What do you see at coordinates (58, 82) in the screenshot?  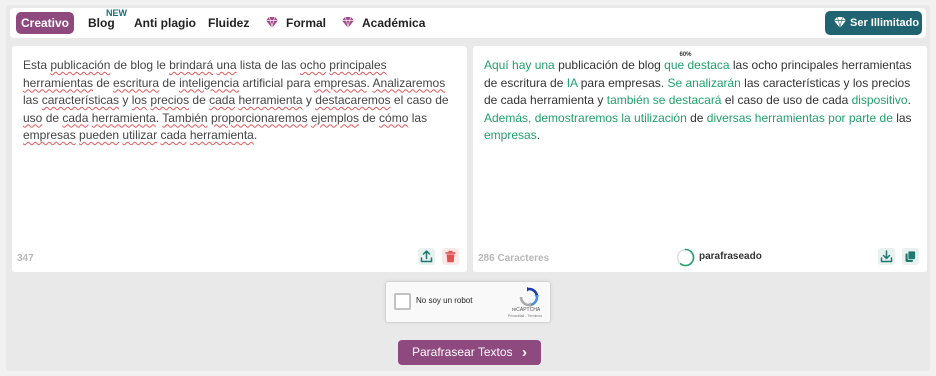 I see `flagged-word: herramientas` at bounding box center [58, 82].